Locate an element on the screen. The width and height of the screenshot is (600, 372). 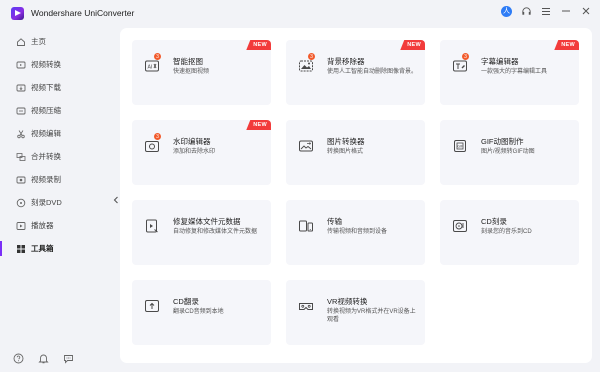
sidebar-item-player: 播放器 is located at coordinates (55, 225).